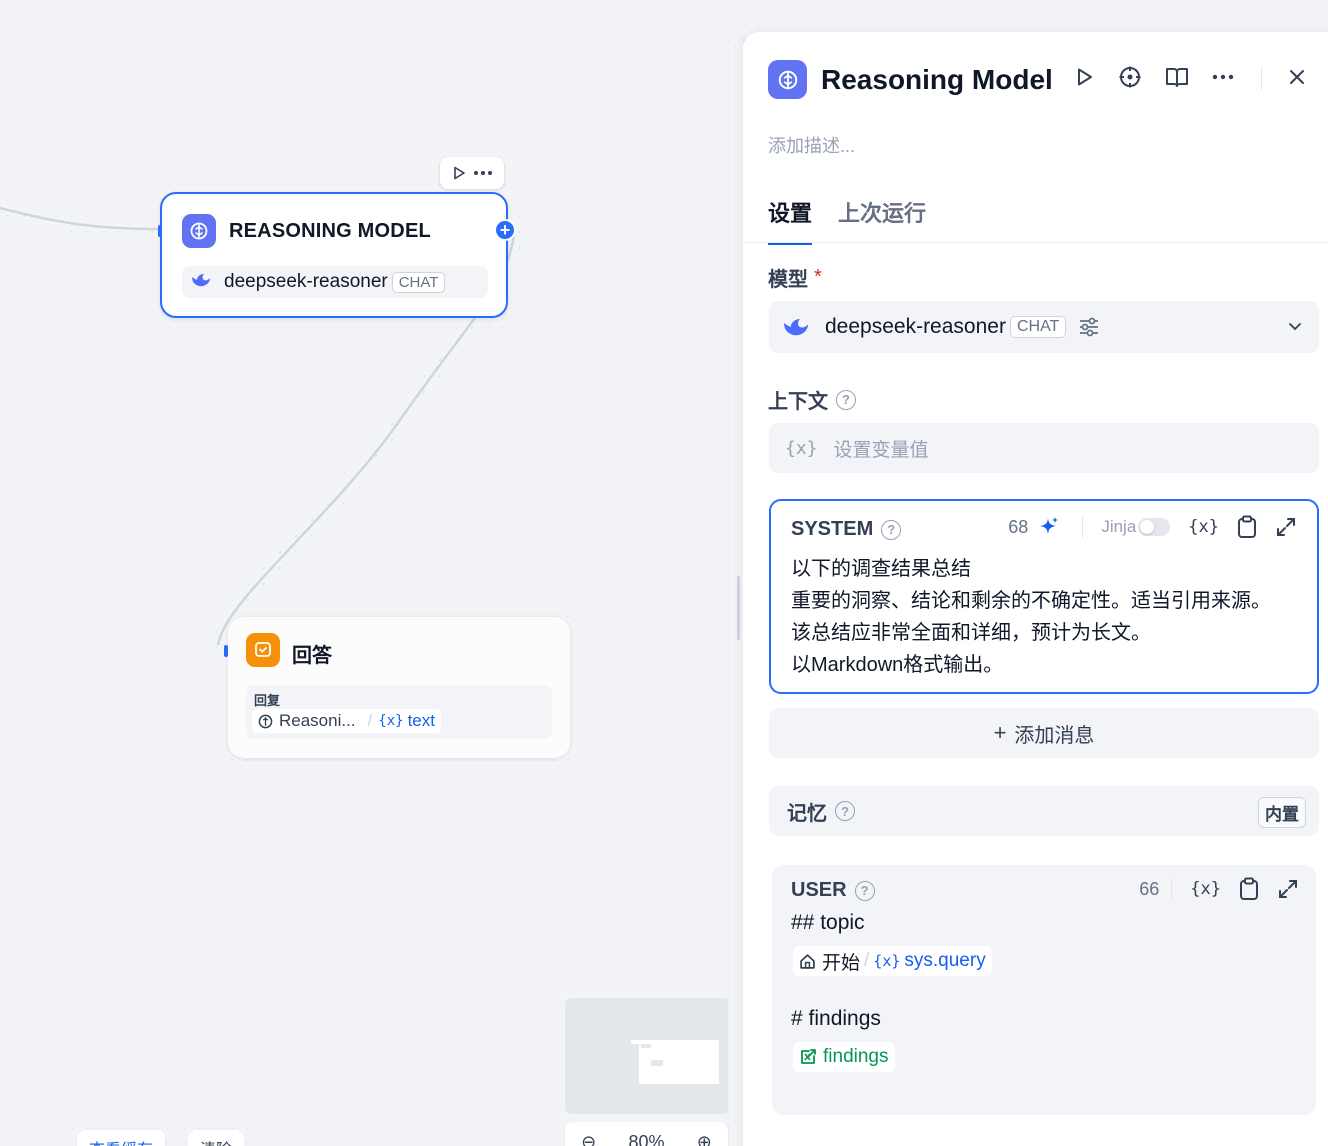  I want to click on user-line-findings: # findings, so click(836, 1018).